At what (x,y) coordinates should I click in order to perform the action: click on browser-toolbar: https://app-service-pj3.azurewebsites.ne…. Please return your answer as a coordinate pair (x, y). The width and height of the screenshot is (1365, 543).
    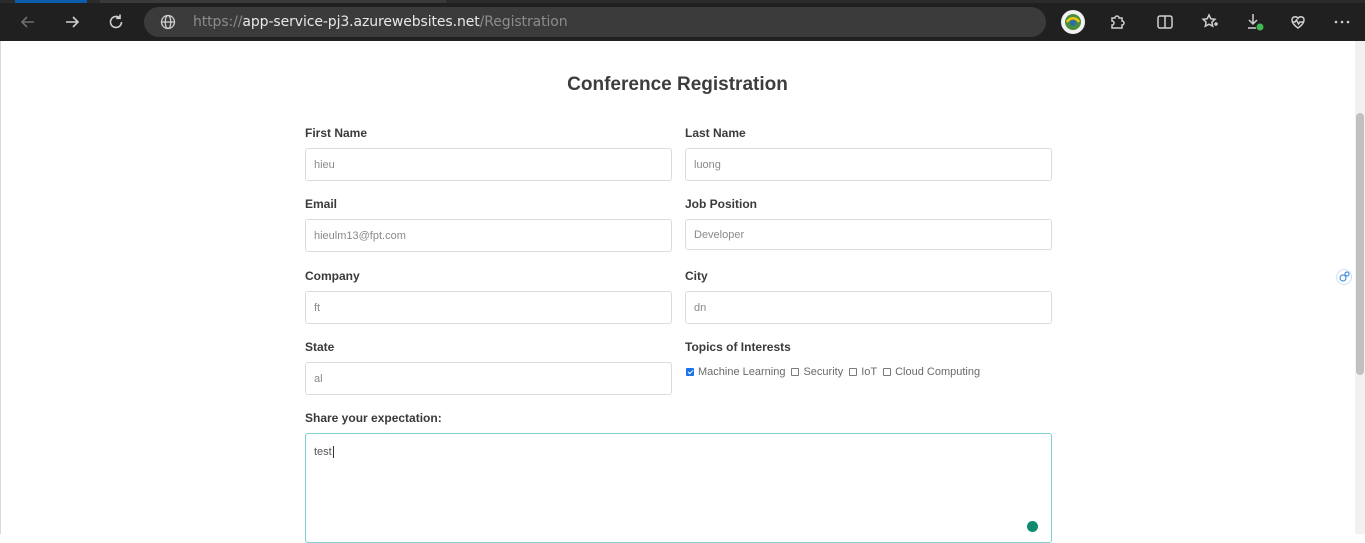
    Looking at the image, I should click on (682, 20).